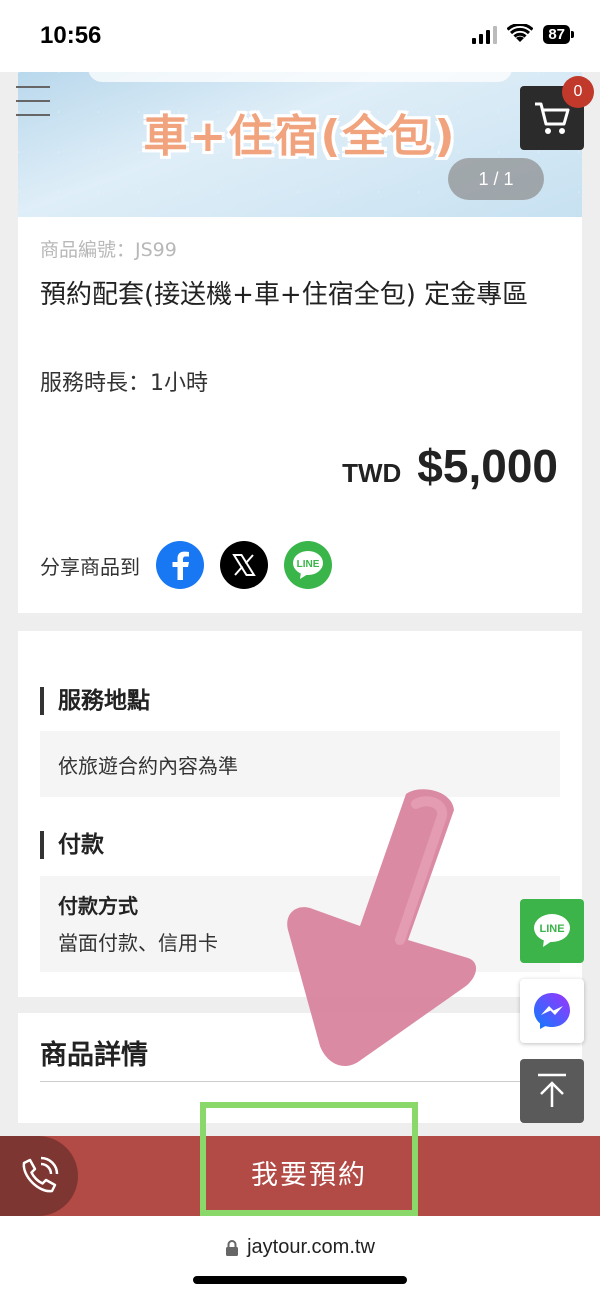  I want to click on share-label: 分享商品到, so click(90, 566).